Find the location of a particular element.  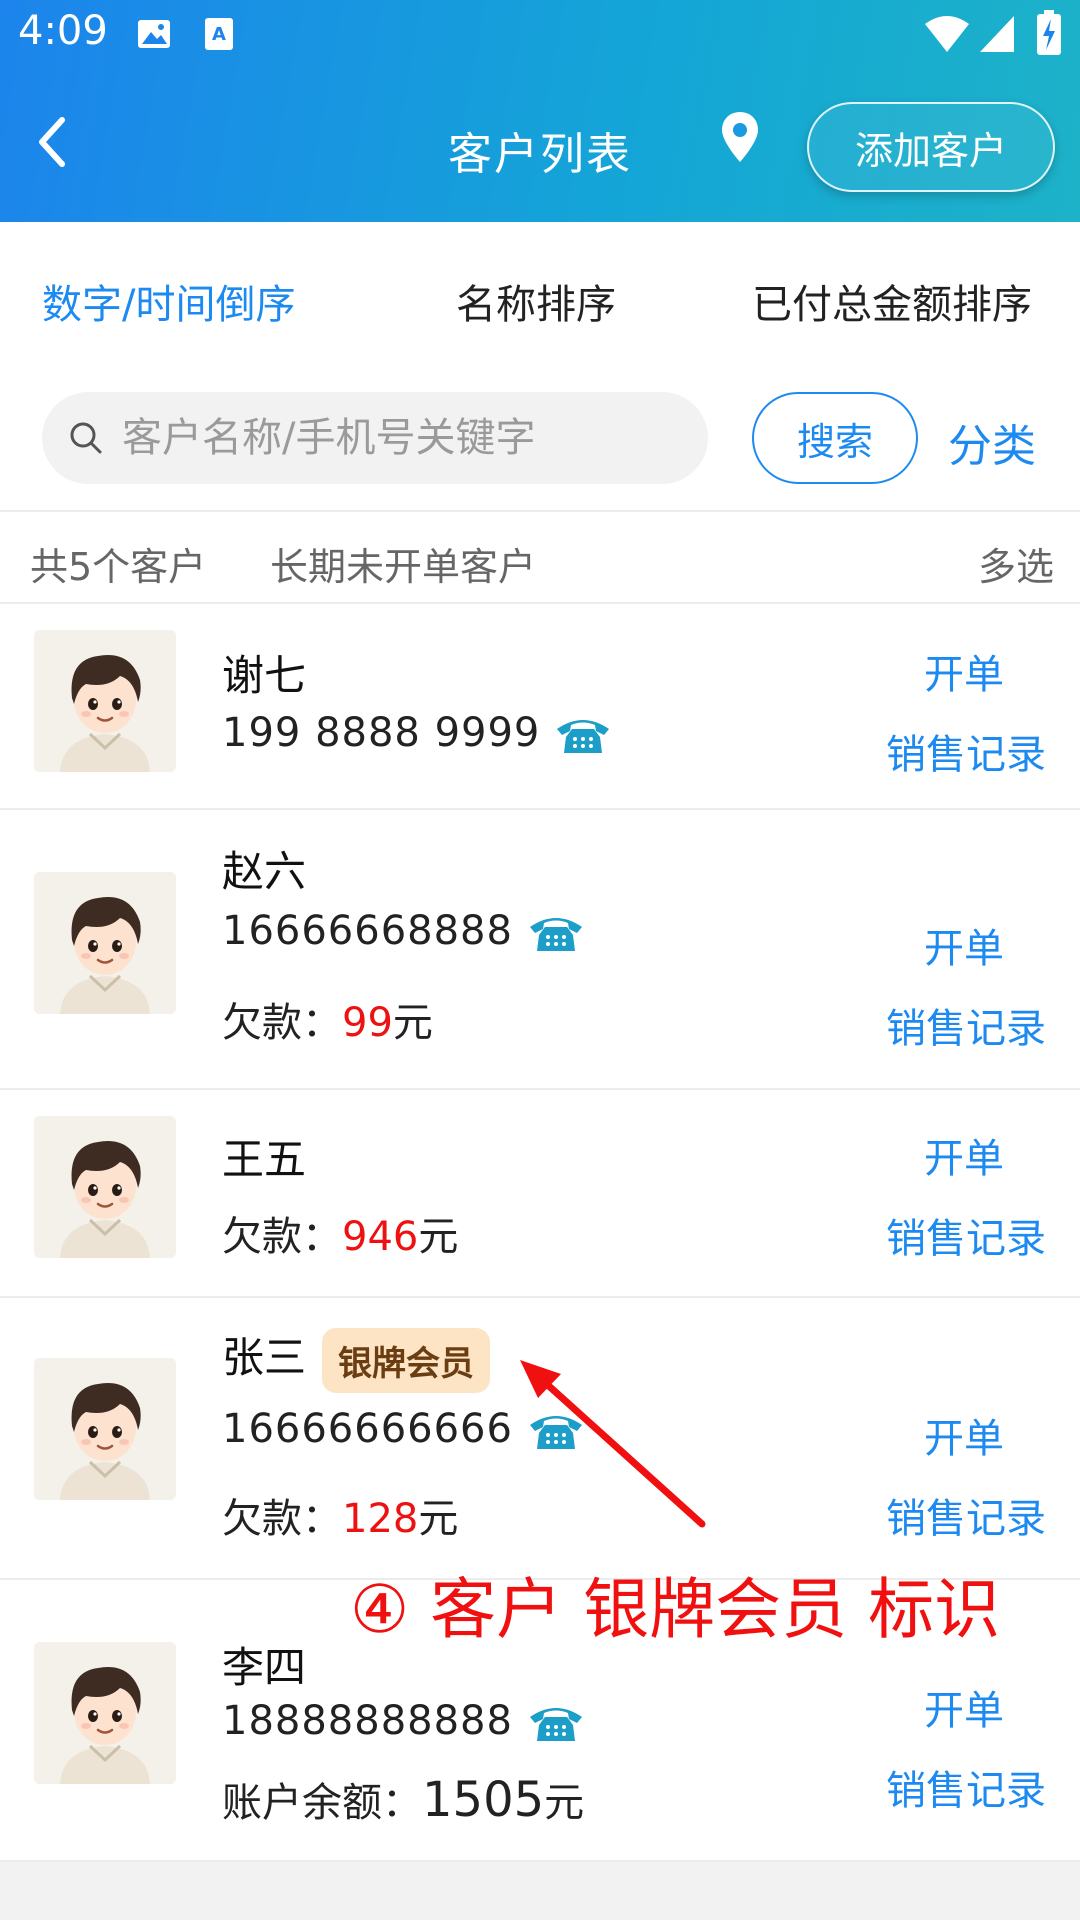

category-link: 分类 is located at coordinates (992, 442).